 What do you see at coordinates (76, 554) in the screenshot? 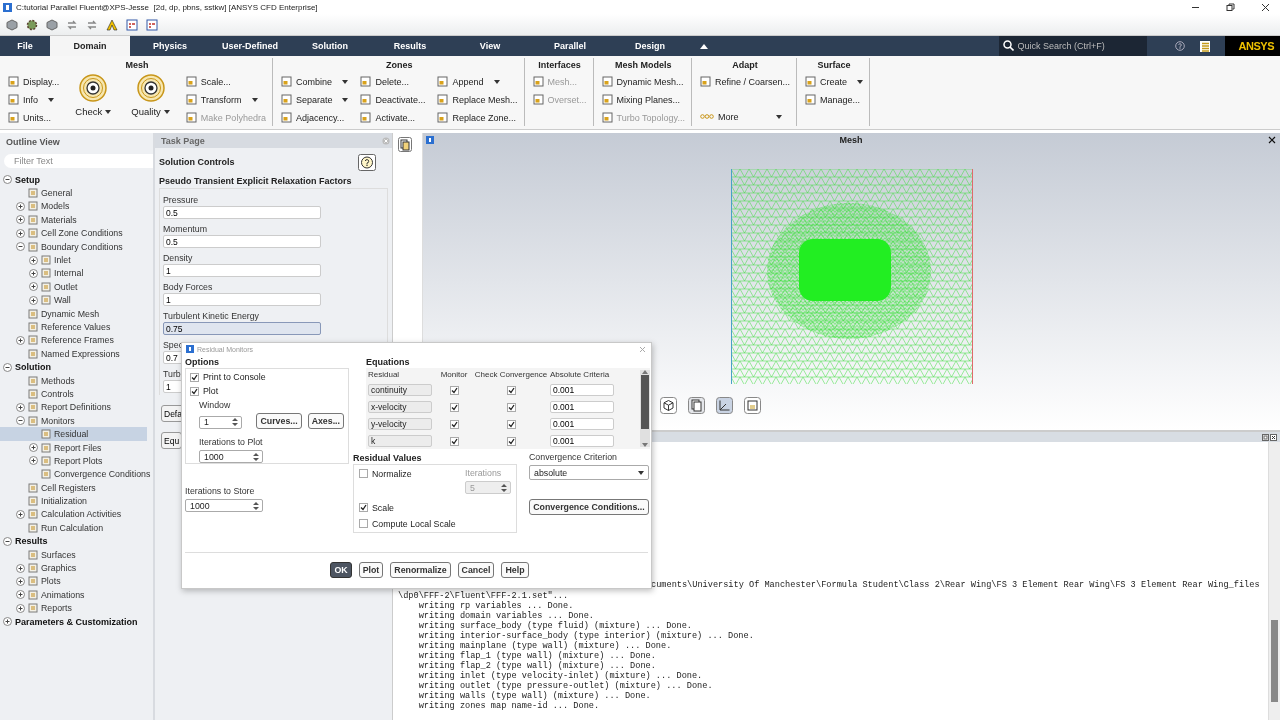
I see `tree-item: Surfaces` at bounding box center [76, 554].